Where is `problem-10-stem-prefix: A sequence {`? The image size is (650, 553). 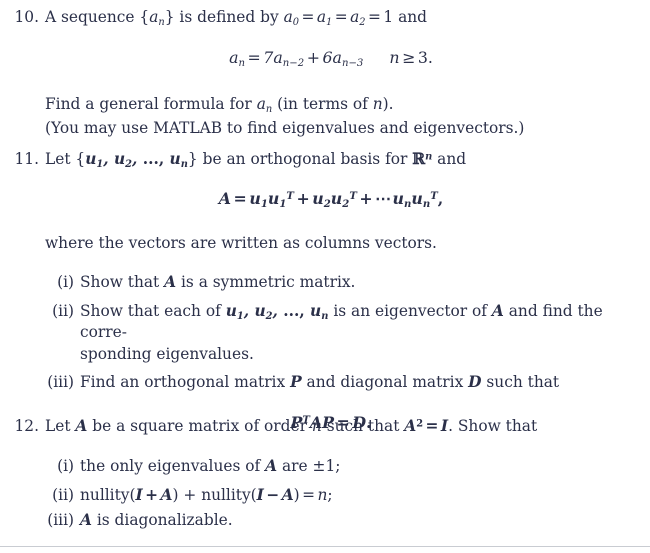
problem-10-stem-prefix: A sequence { is located at coordinates (97, 17).